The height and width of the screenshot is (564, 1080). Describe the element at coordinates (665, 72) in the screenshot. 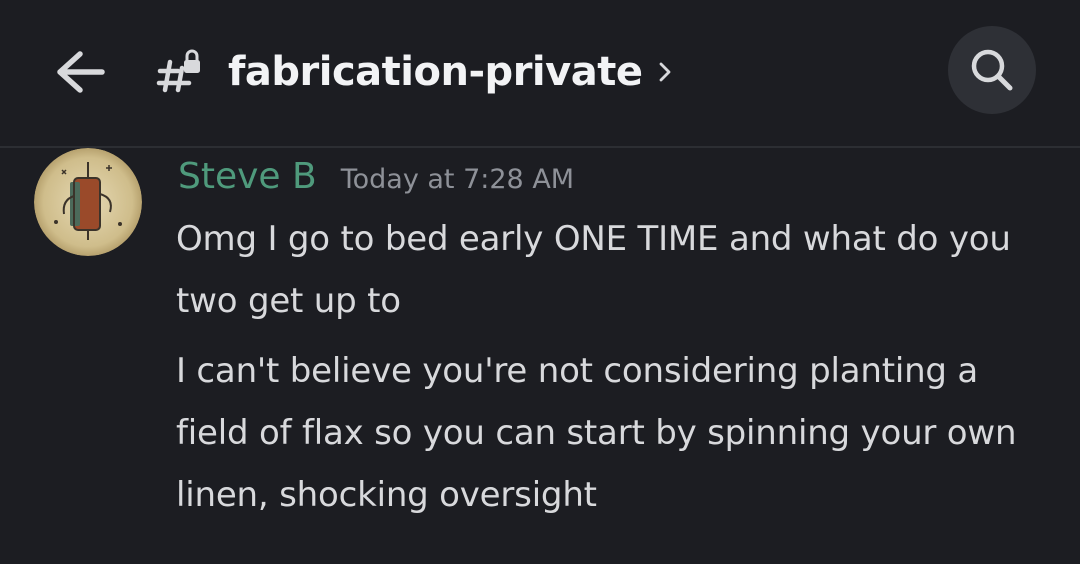

I see `chevron-right-icon` at that location.